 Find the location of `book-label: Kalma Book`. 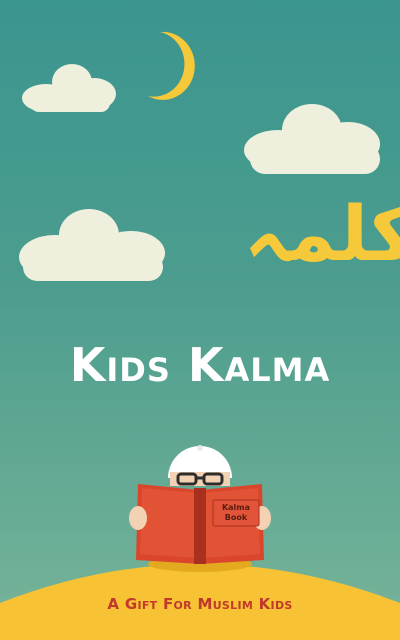

book-label: Kalma Book is located at coordinates (236, 513).